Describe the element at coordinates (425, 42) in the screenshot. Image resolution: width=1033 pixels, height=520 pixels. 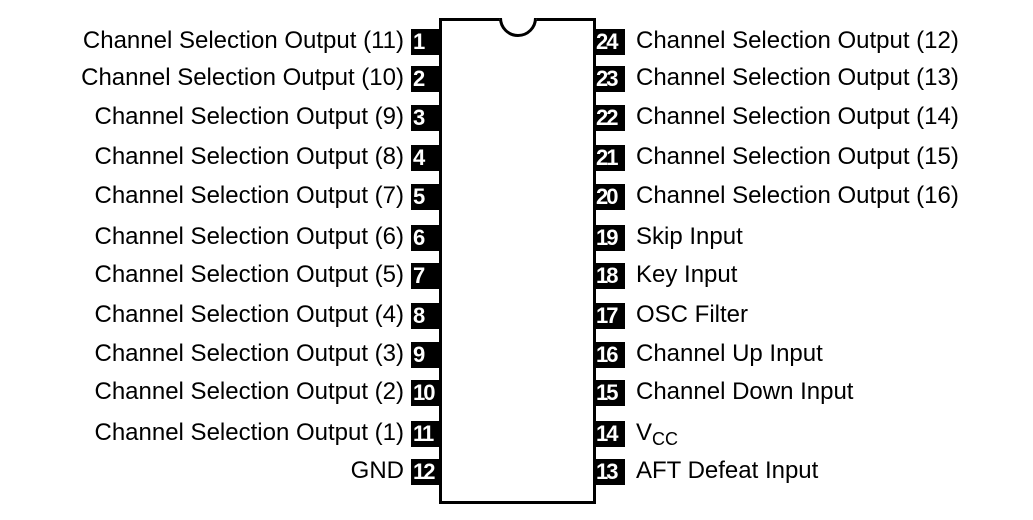
I see `pin-1-number: 1` at that location.